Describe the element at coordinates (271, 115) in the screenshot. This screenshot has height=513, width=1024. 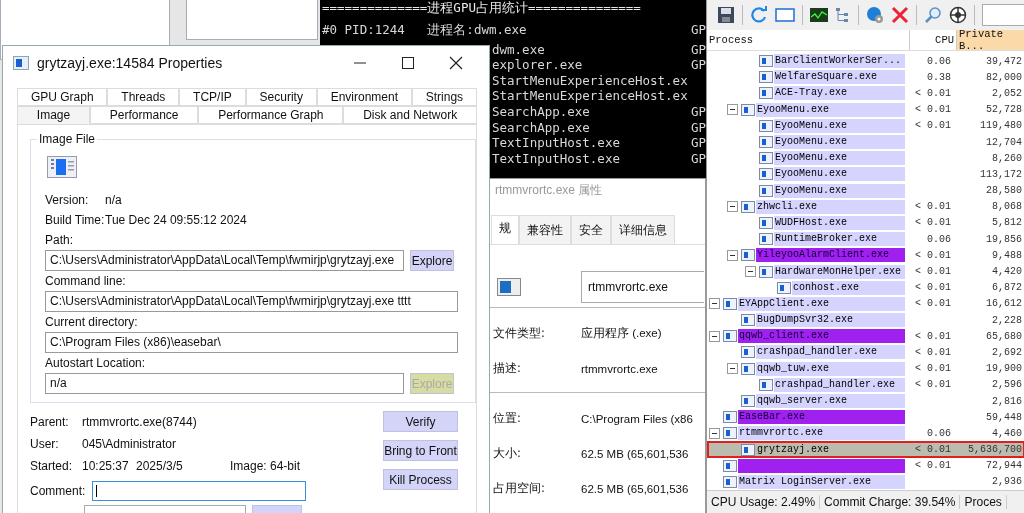
I see `tab: Performance Graph` at that location.